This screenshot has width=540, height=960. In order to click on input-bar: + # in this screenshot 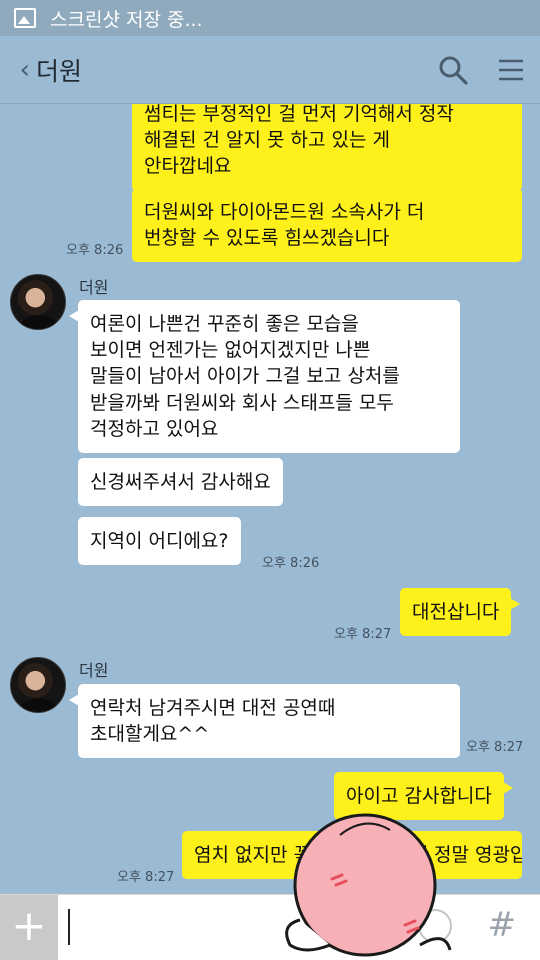, I will do `click(270, 927)`.